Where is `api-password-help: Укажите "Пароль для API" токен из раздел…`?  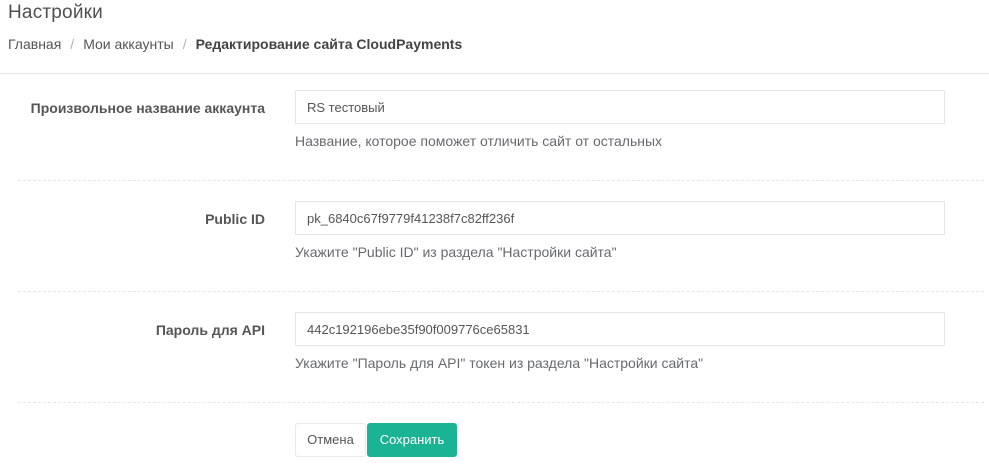 api-password-help: Укажите "Пароль для API" токен из раздел… is located at coordinates (499, 363).